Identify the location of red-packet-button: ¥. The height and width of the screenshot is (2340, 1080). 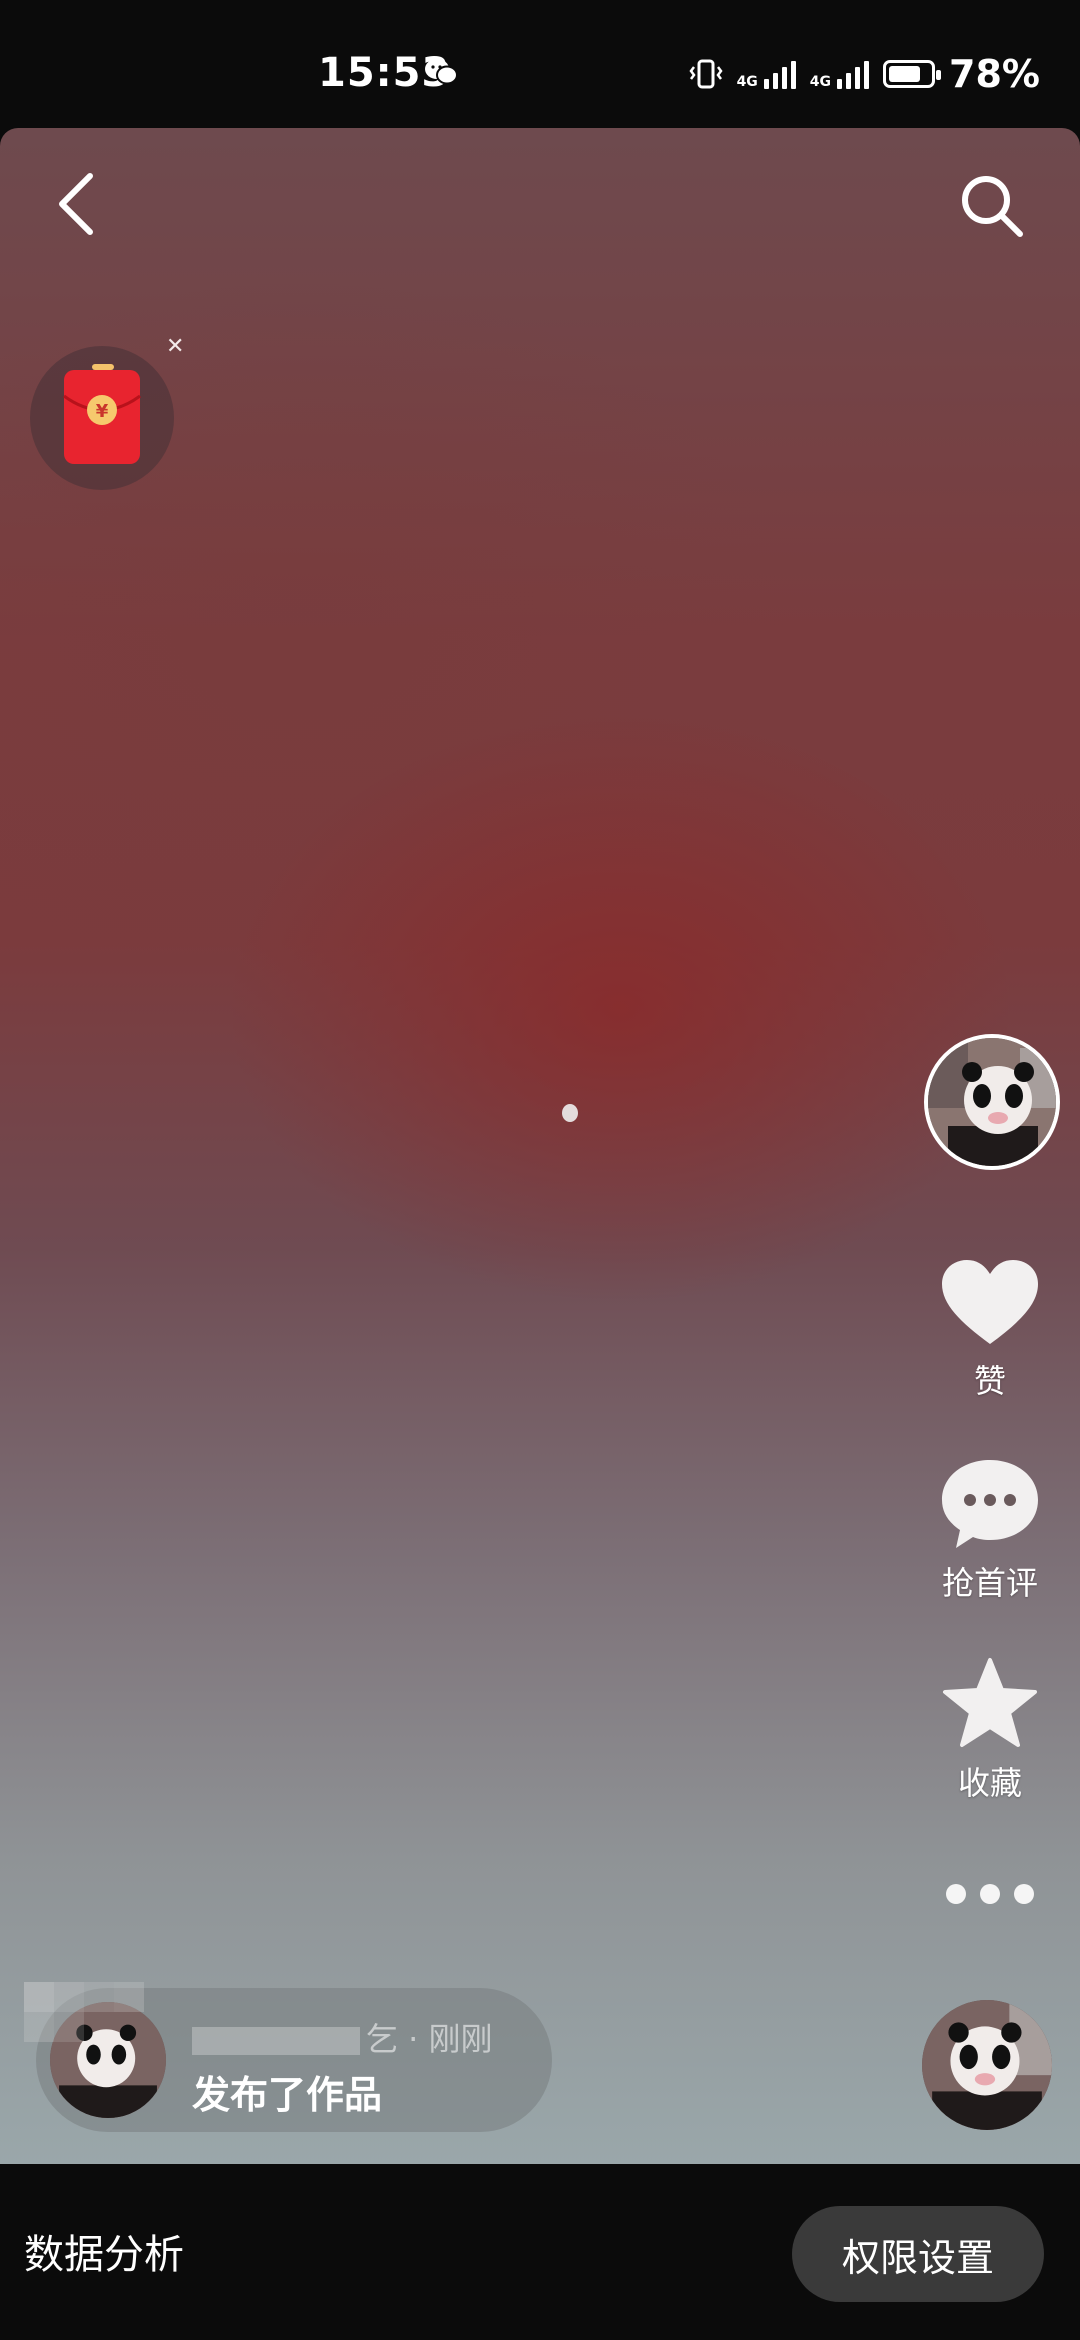
(102, 418).